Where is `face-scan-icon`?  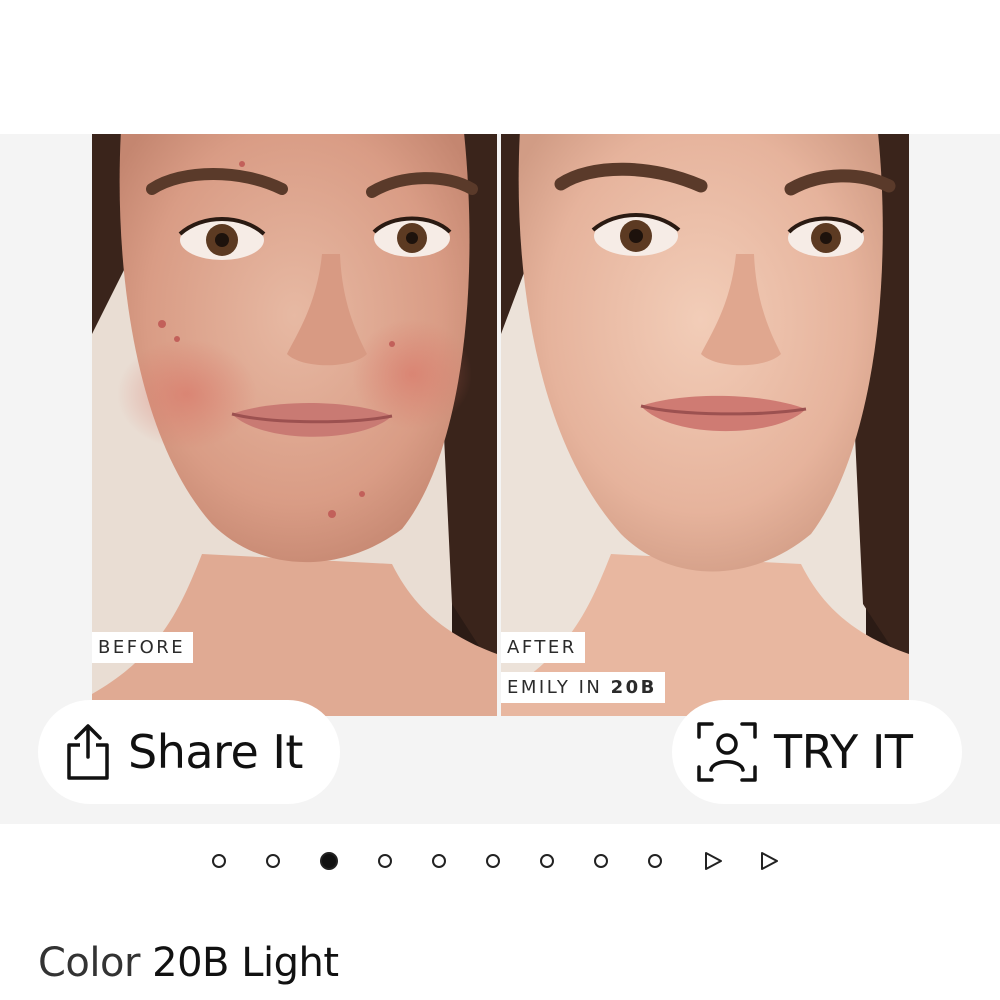
face-scan-icon is located at coordinates (727, 752).